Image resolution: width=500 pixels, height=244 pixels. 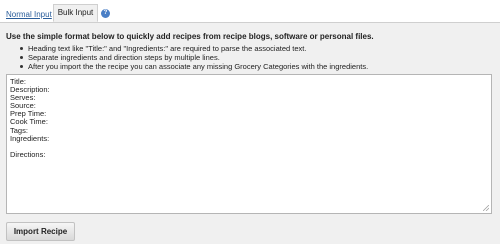 I want to click on recipe-line-directions: Directions:, so click(x=28, y=154).